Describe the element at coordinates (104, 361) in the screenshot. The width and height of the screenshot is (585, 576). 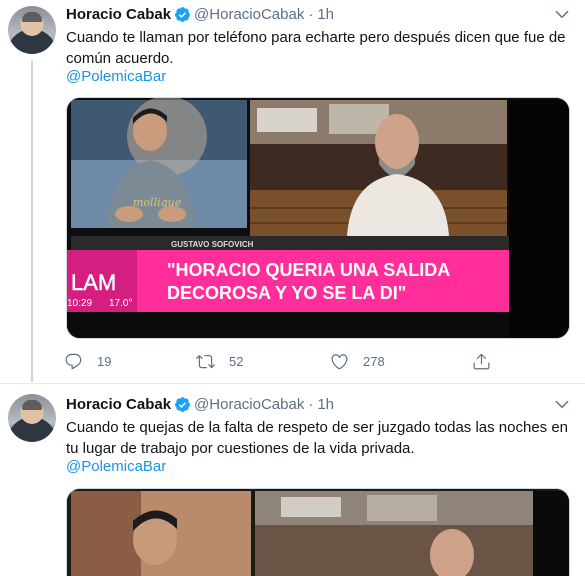
I see `reply-count: 19` at that location.